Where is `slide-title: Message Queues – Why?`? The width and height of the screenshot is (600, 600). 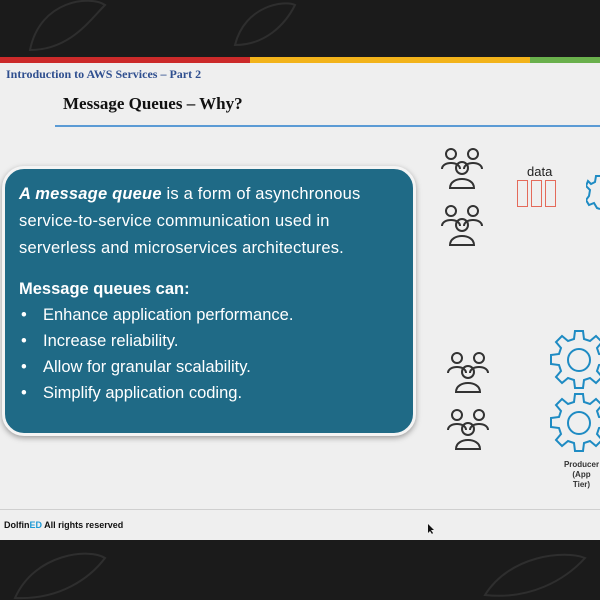 slide-title: Message Queues – Why? is located at coordinates (153, 103).